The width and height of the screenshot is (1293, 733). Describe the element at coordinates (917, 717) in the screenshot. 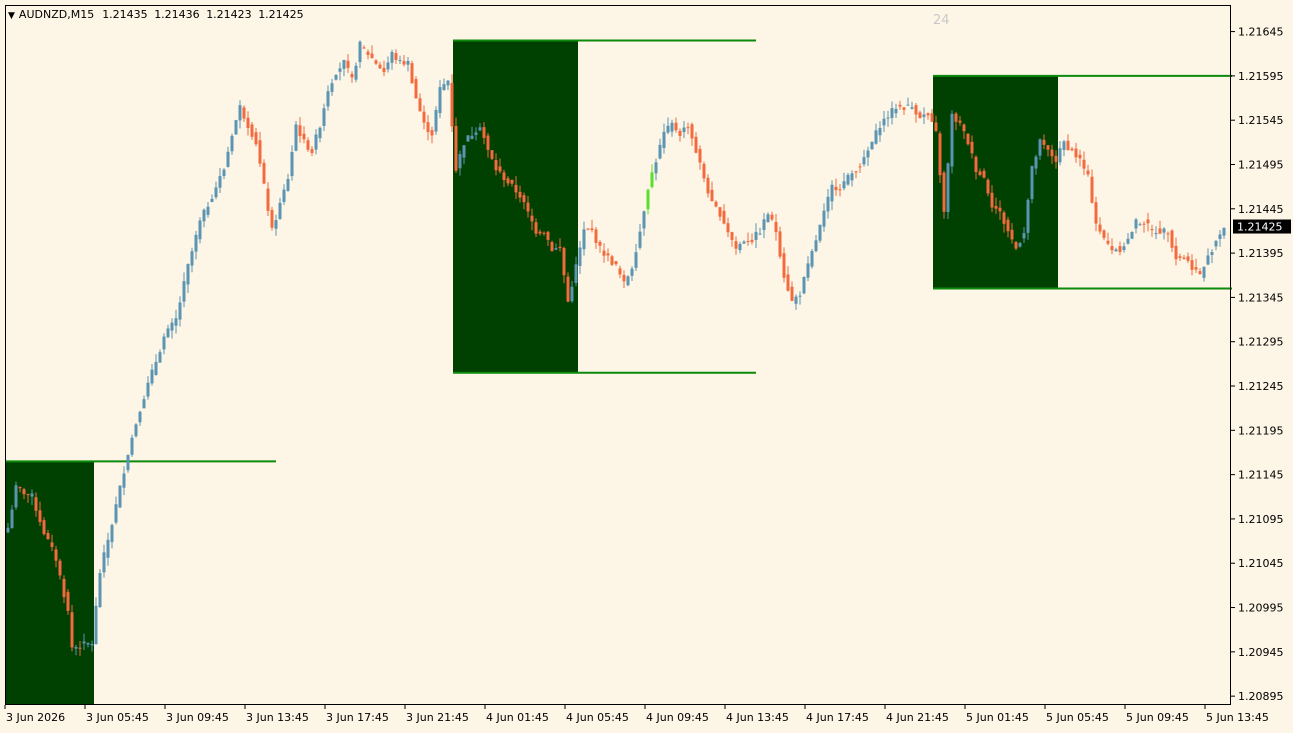

I see `x-tick-label: 4 Jun 21:45` at that location.